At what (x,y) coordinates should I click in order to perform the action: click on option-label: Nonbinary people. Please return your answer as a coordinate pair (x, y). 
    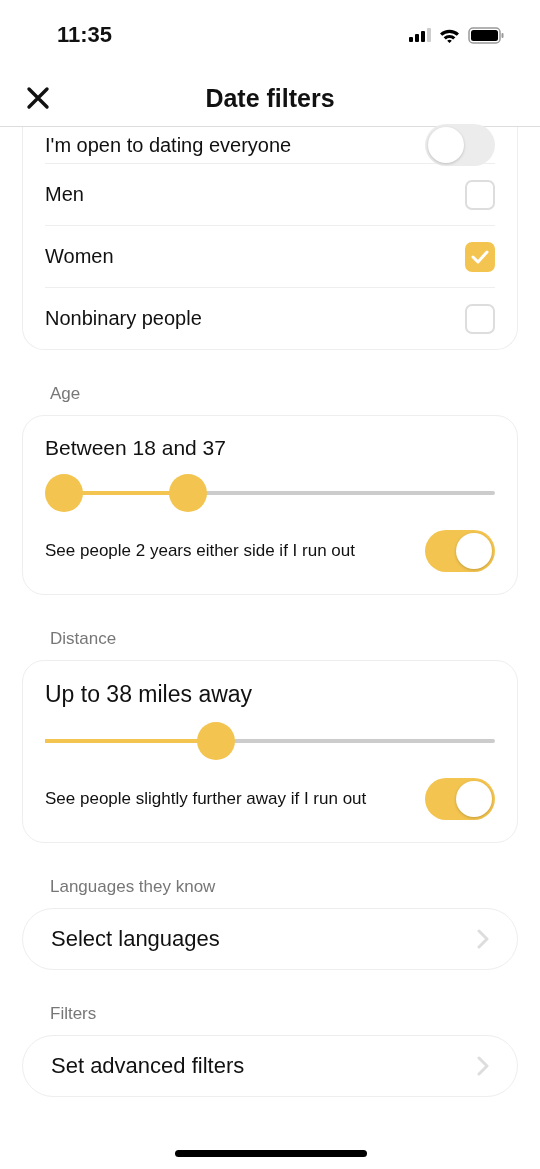
    Looking at the image, I should click on (123, 318).